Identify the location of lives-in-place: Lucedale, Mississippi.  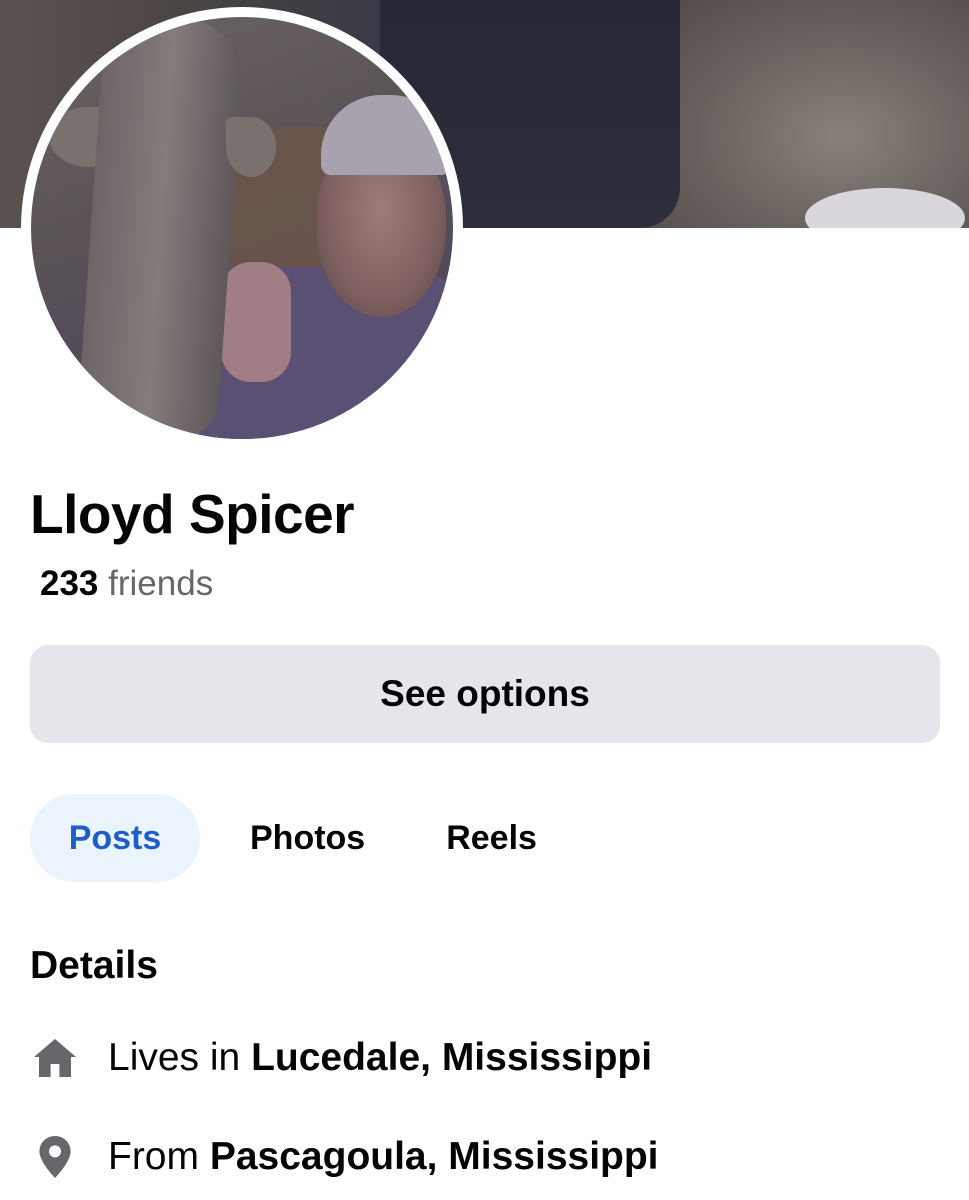
(451, 1058).